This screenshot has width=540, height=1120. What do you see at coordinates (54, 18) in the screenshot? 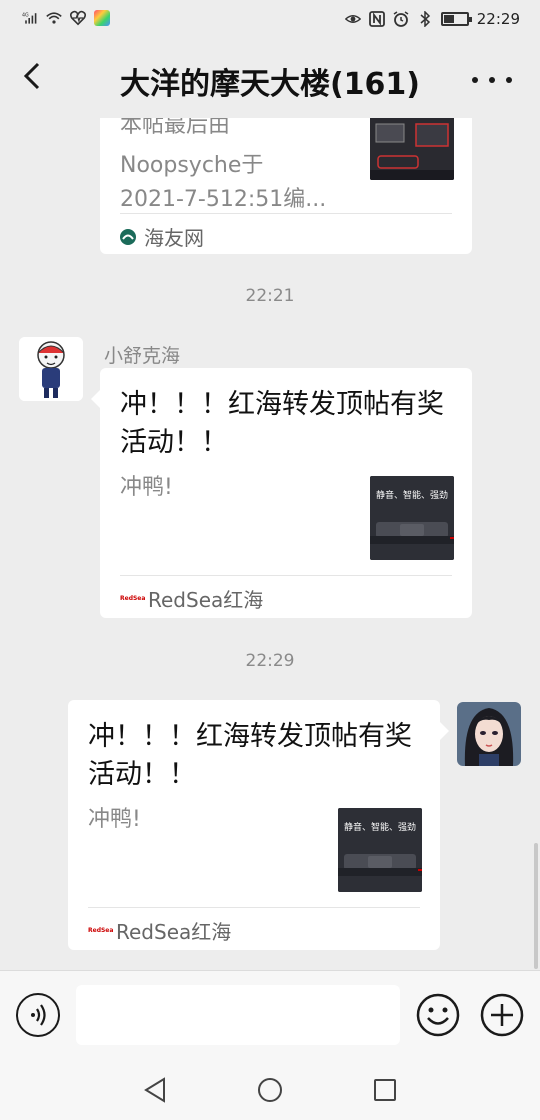
I see `wifi-icon` at bounding box center [54, 18].